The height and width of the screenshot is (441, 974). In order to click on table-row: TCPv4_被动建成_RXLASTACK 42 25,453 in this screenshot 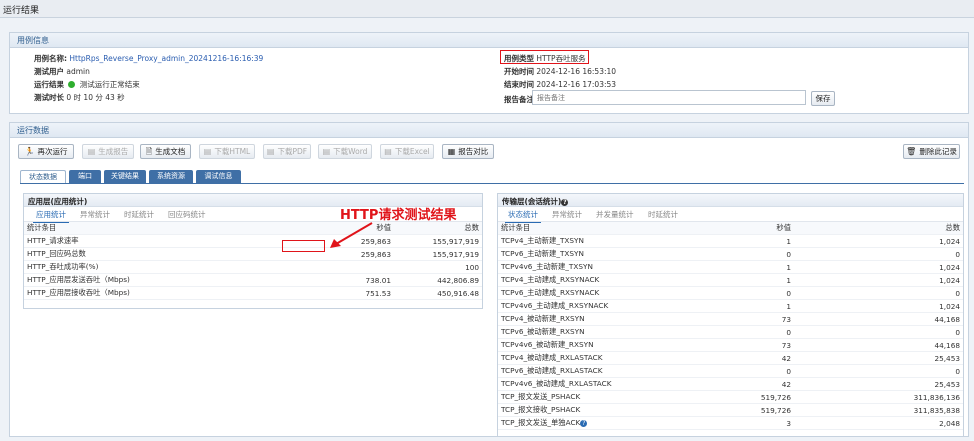, I will do `click(730, 358)`.